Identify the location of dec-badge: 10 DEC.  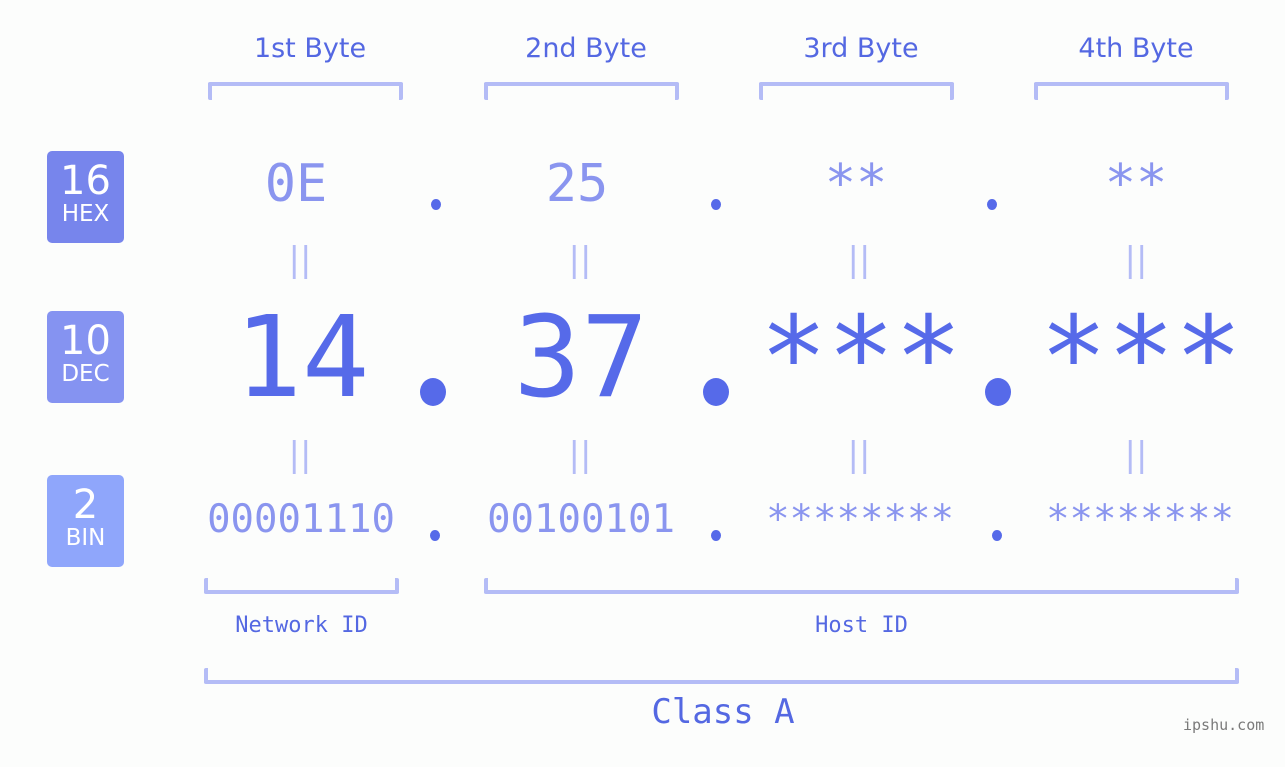
(85, 357).